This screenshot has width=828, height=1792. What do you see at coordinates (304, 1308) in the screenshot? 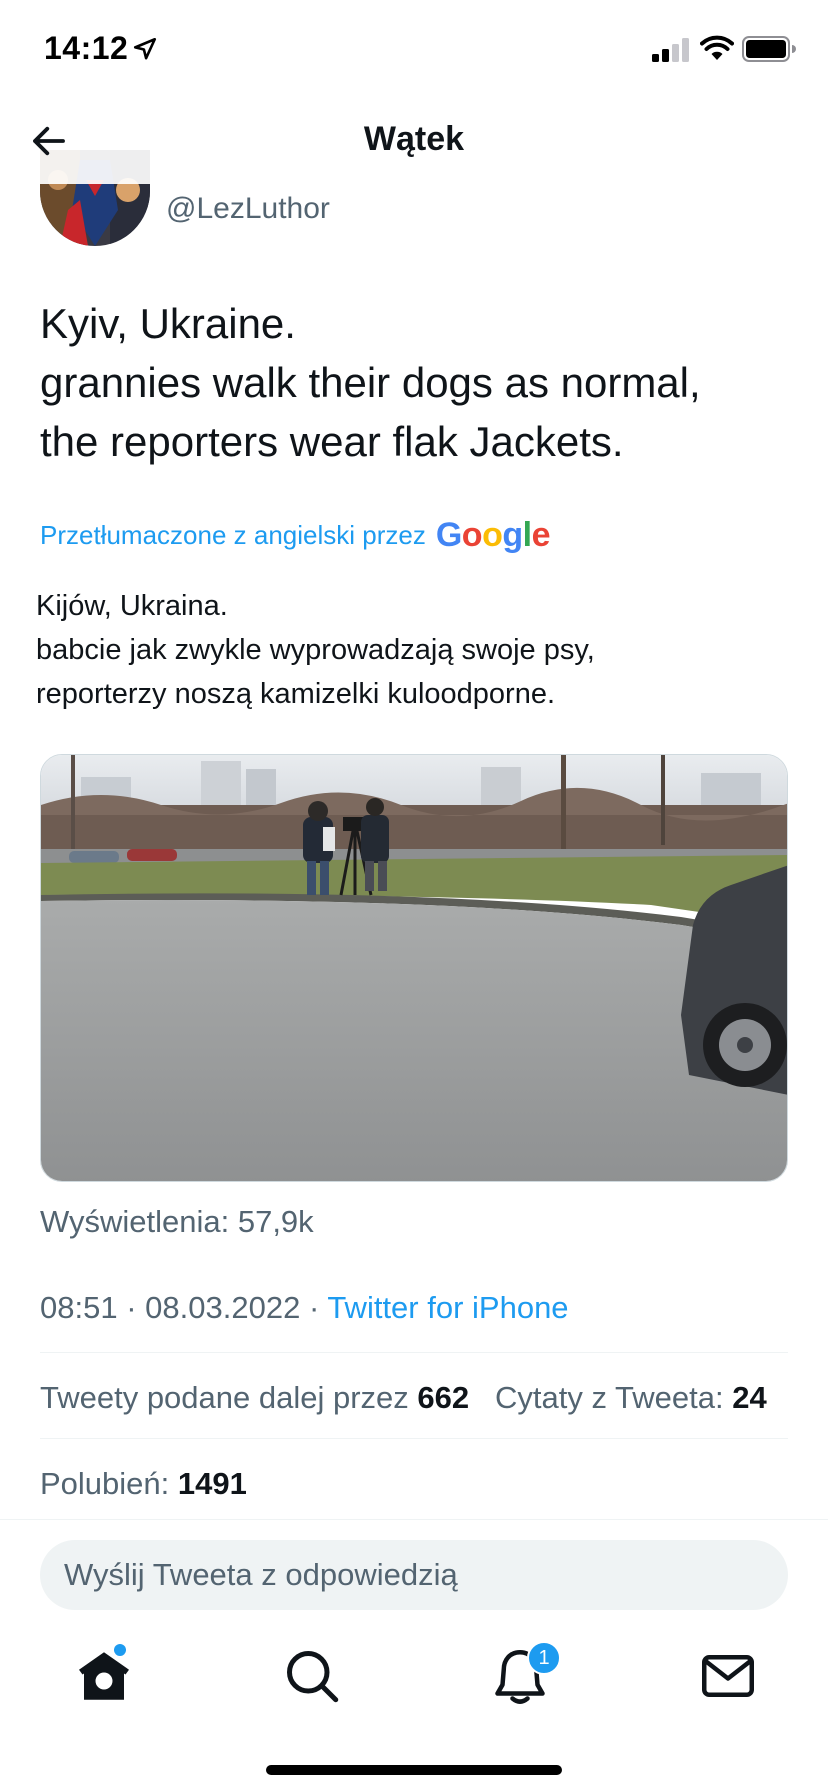
I see `tweet-meta: 08:51 · 08.03.2022 · Twitter for iPhone` at bounding box center [304, 1308].